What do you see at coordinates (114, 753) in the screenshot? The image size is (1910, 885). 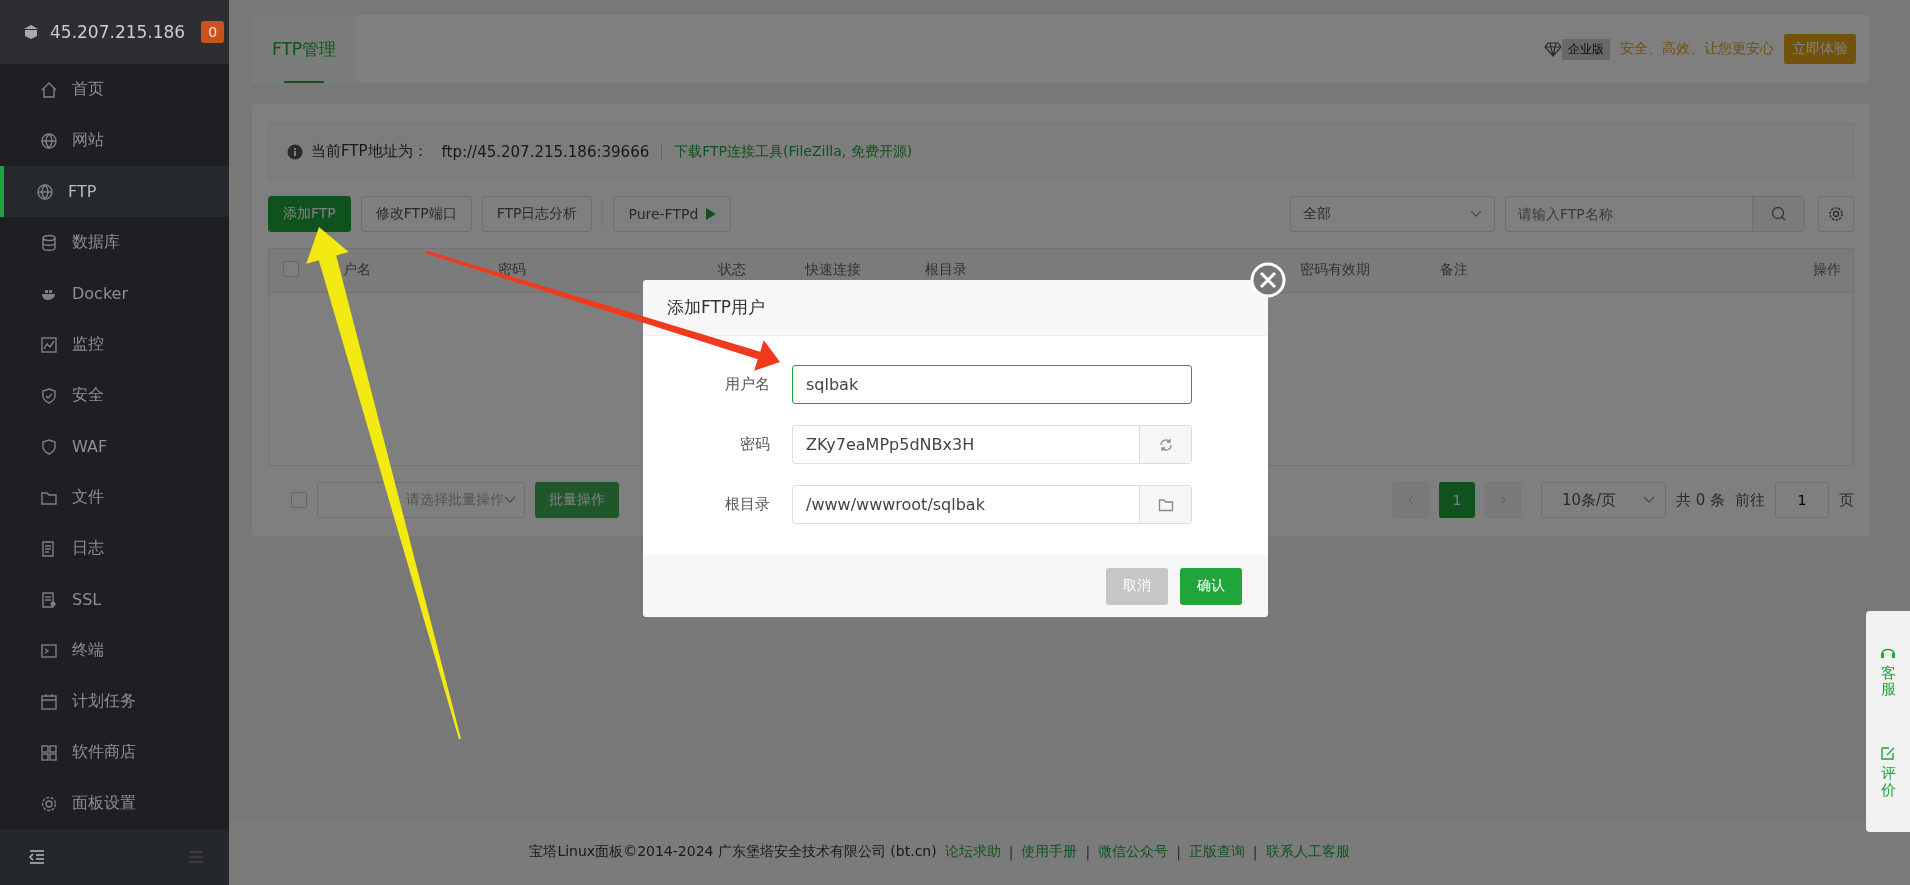 I see `sidebar-item: 软件商店` at bounding box center [114, 753].